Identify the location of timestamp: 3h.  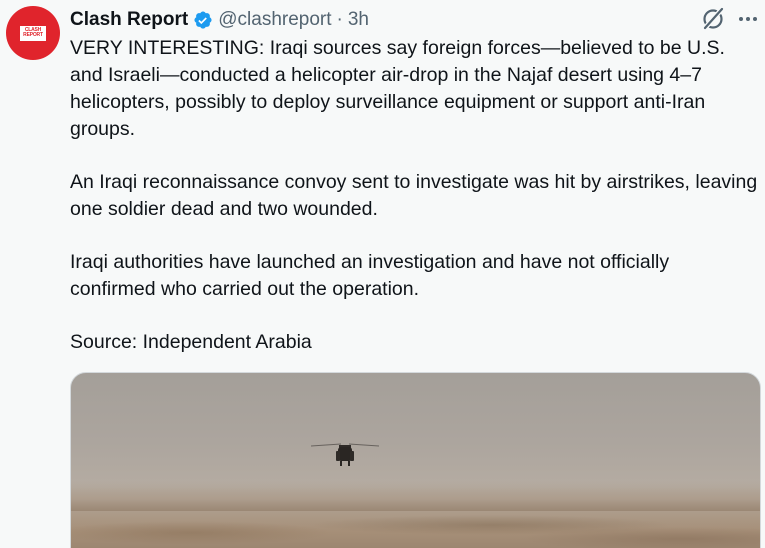
(358, 20).